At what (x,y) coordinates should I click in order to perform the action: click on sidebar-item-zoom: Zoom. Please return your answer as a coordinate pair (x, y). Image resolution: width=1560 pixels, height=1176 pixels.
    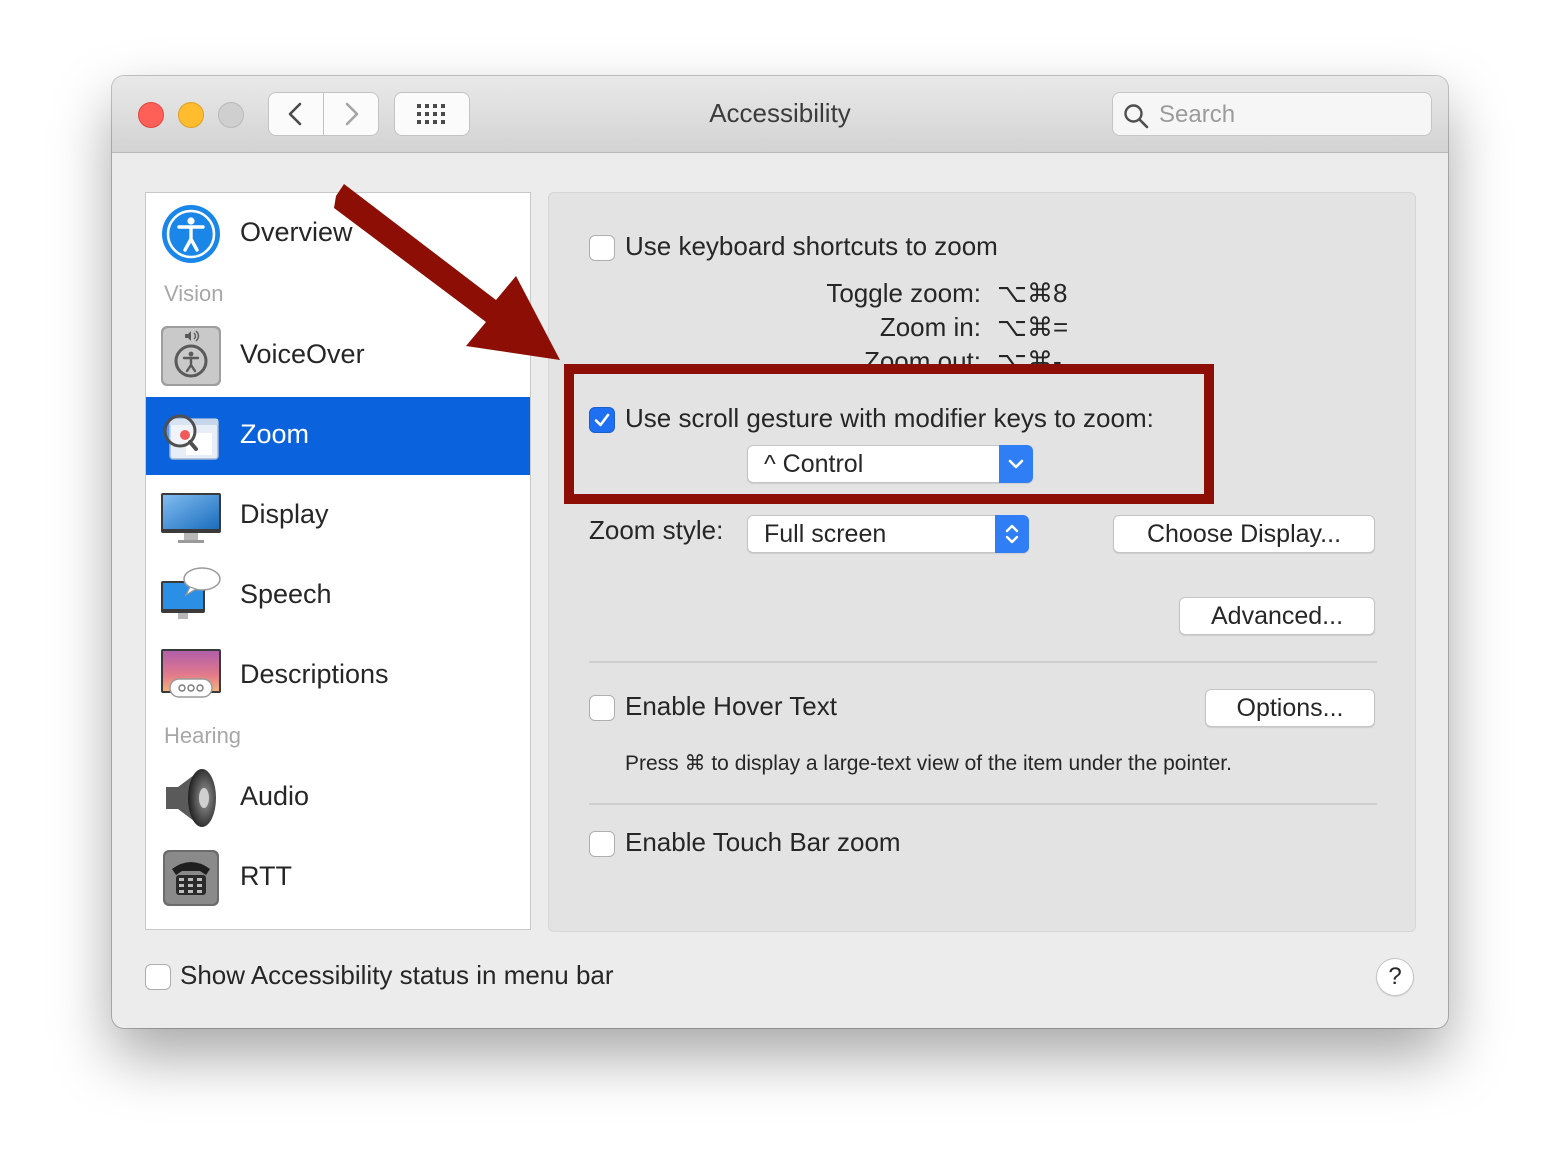
    Looking at the image, I should click on (338, 436).